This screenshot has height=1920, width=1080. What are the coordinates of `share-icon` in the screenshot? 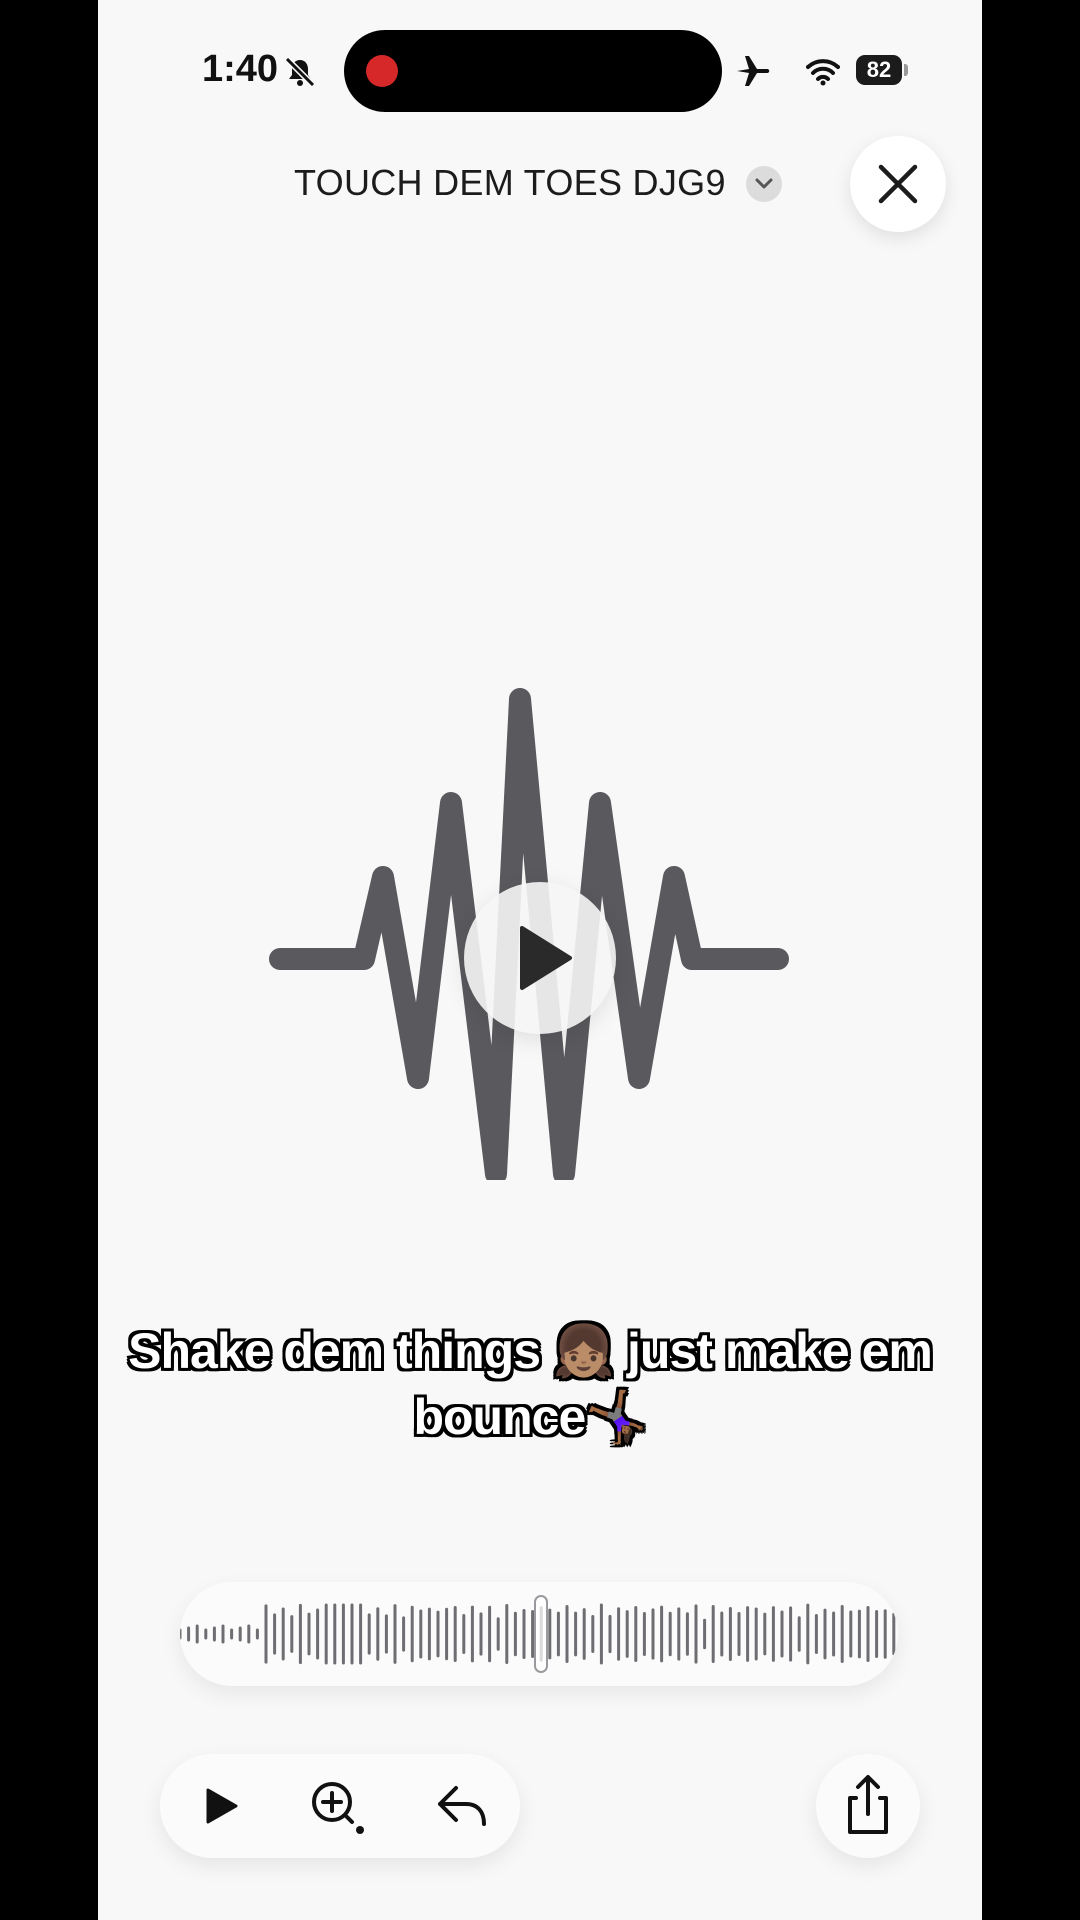 It's located at (868, 1804).